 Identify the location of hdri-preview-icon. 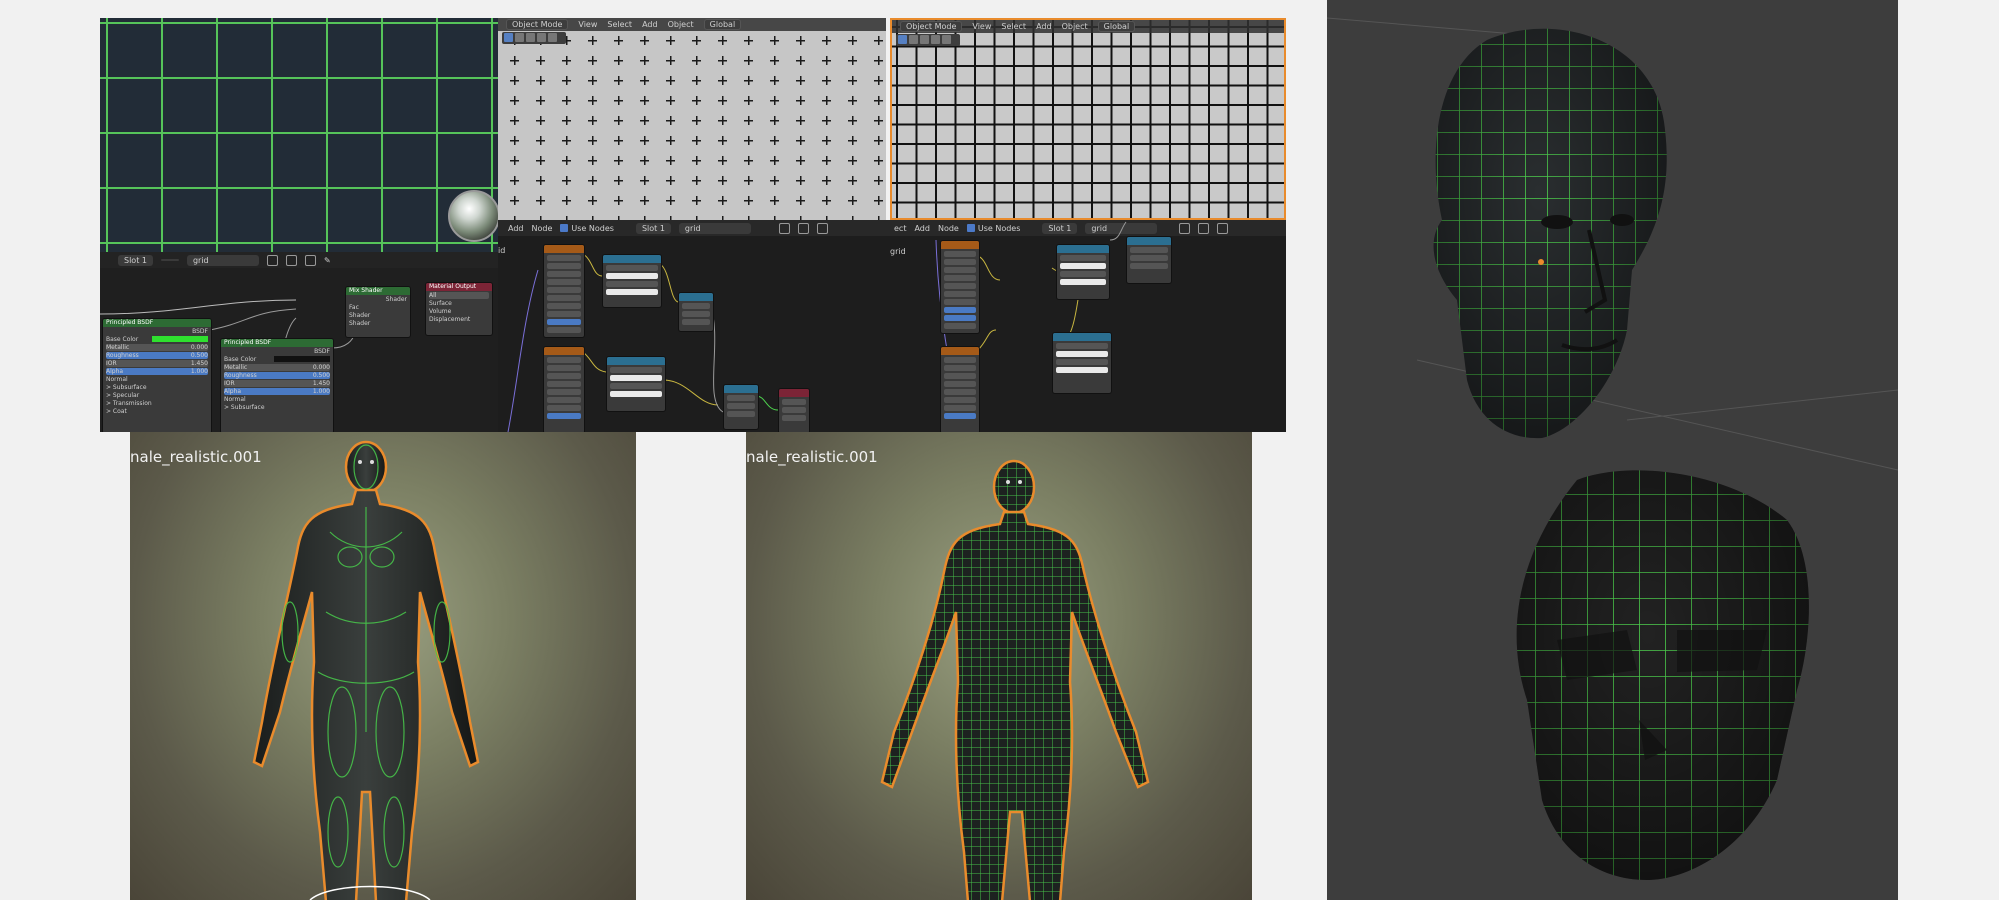
(474, 216).